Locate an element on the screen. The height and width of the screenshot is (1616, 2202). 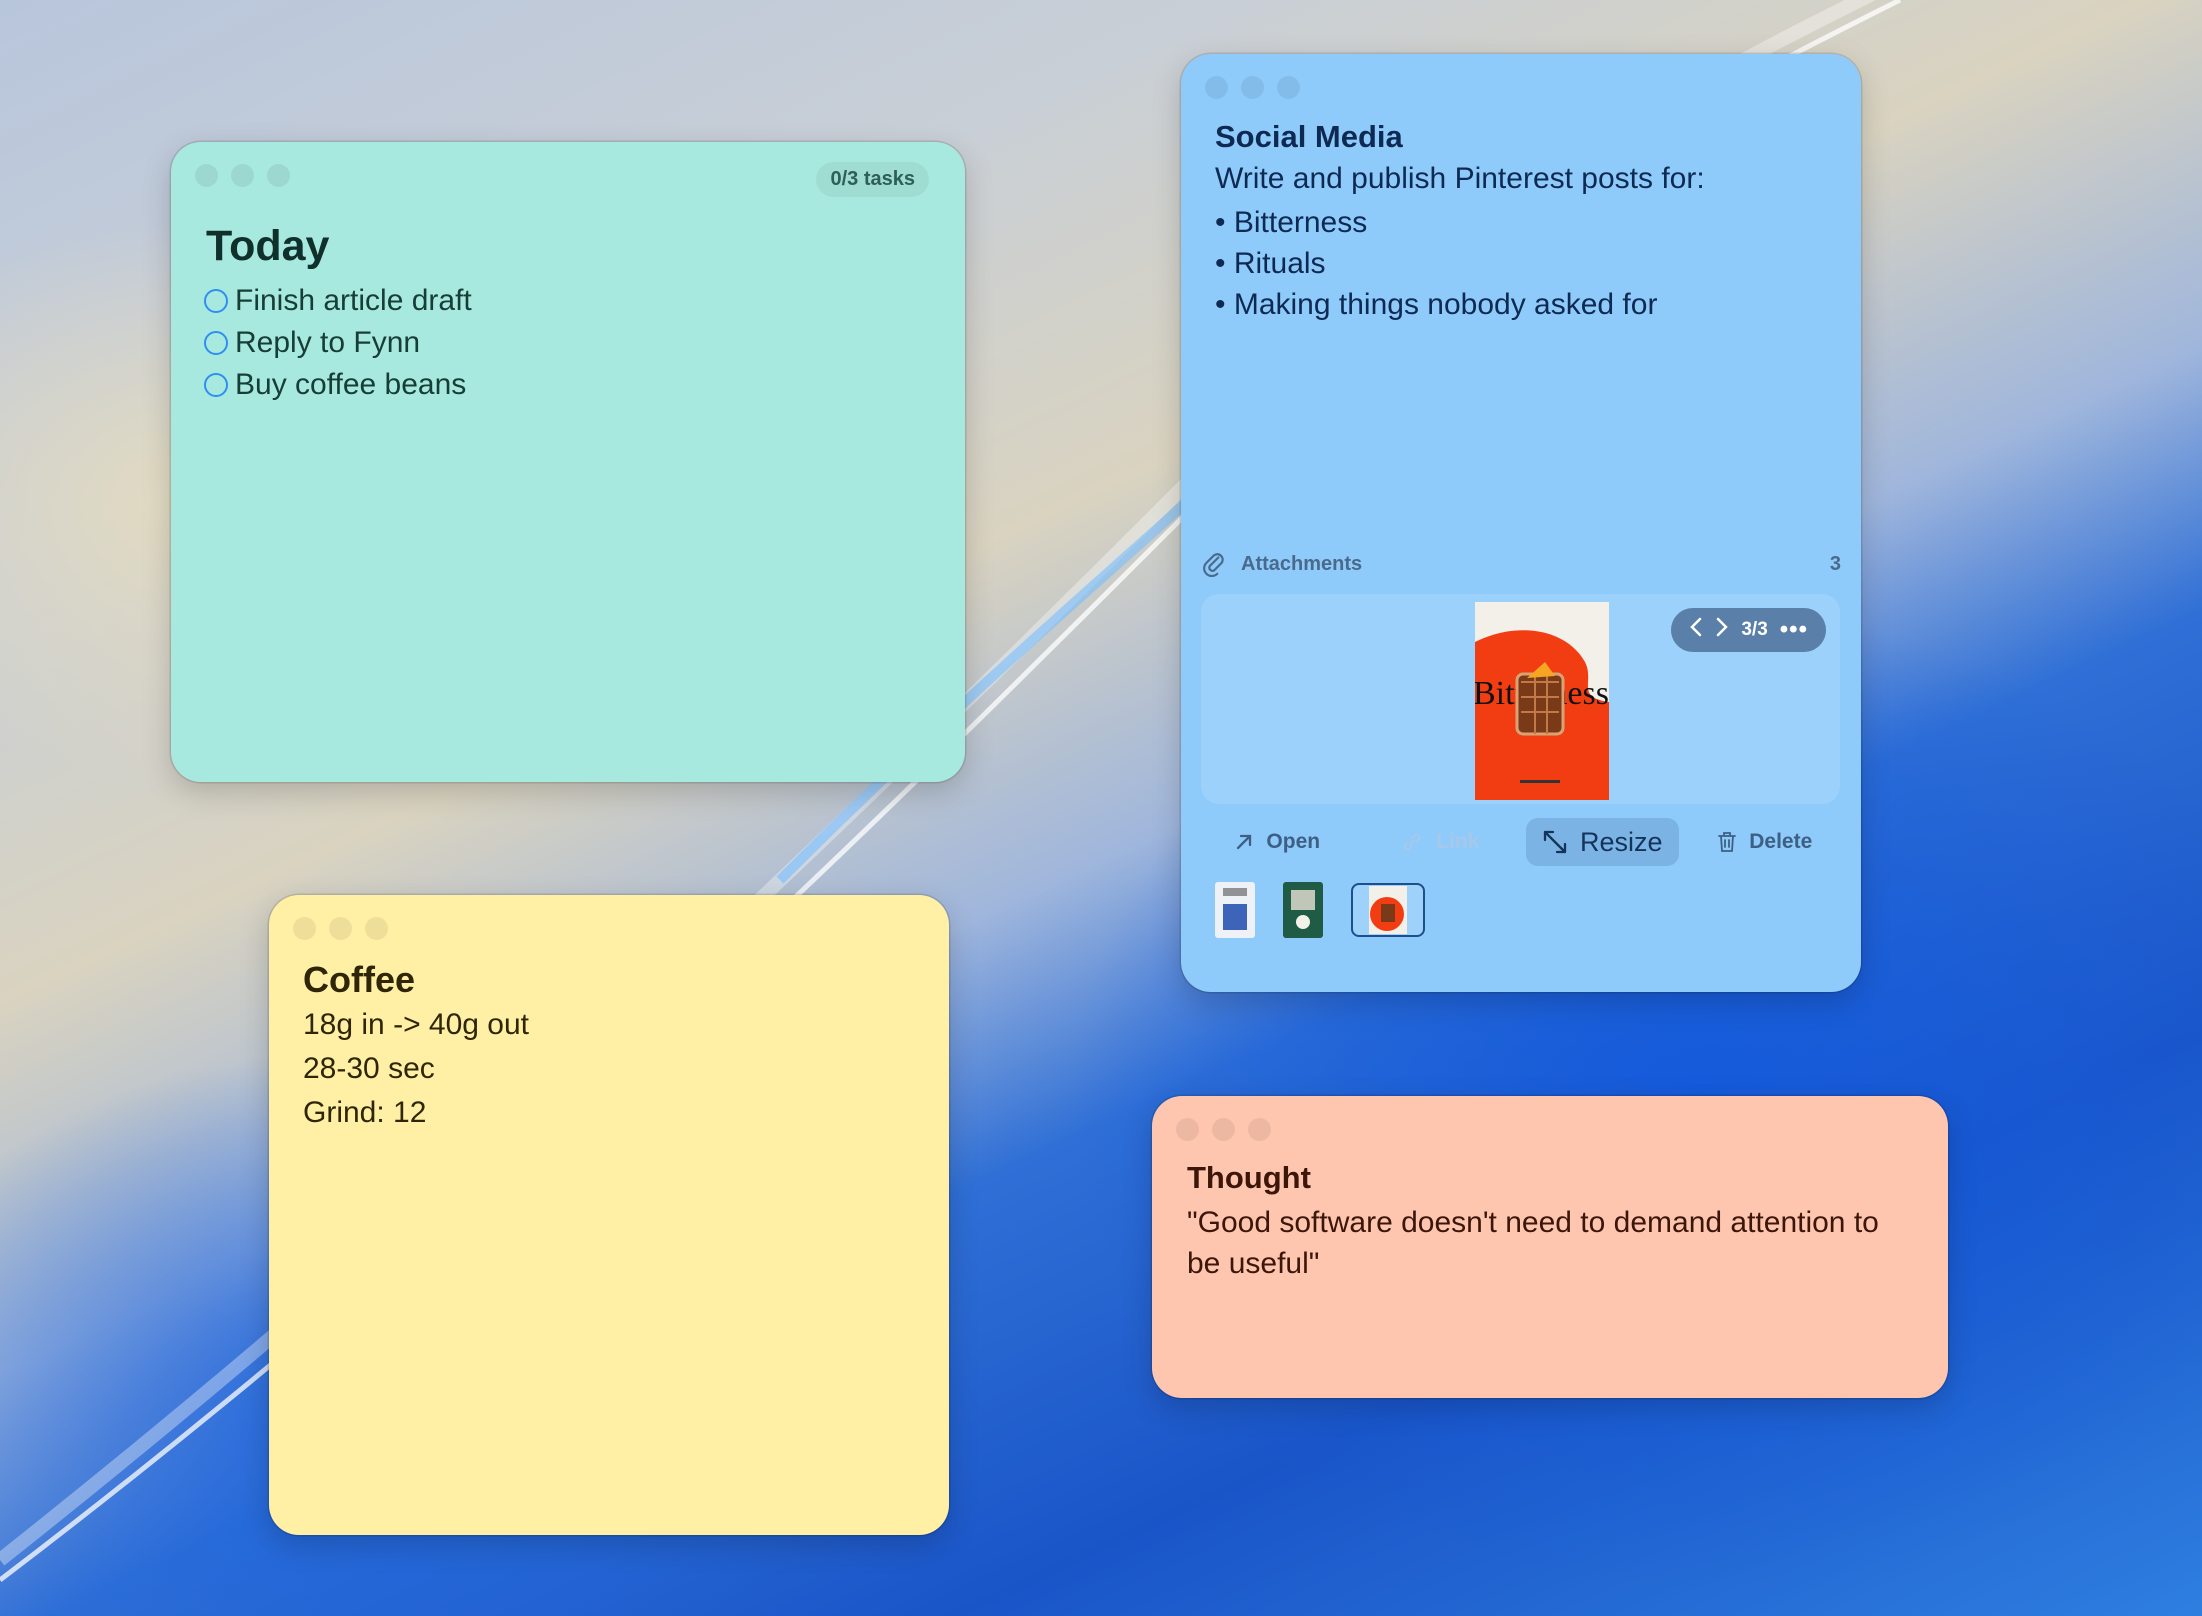
bitterness-poster-image: Bitterness is located at coordinates (1542, 701).